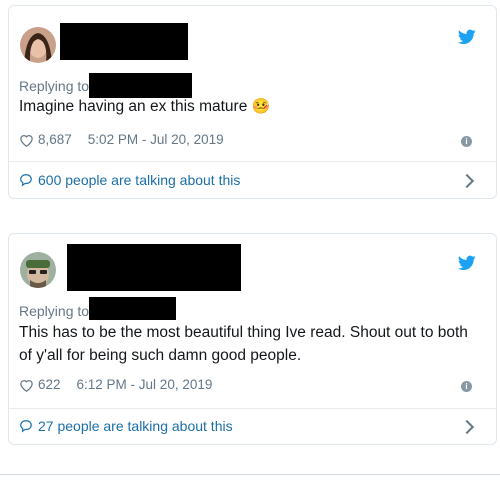  Describe the element at coordinates (250, 474) in the screenshot. I see `bottom-divider` at that location.